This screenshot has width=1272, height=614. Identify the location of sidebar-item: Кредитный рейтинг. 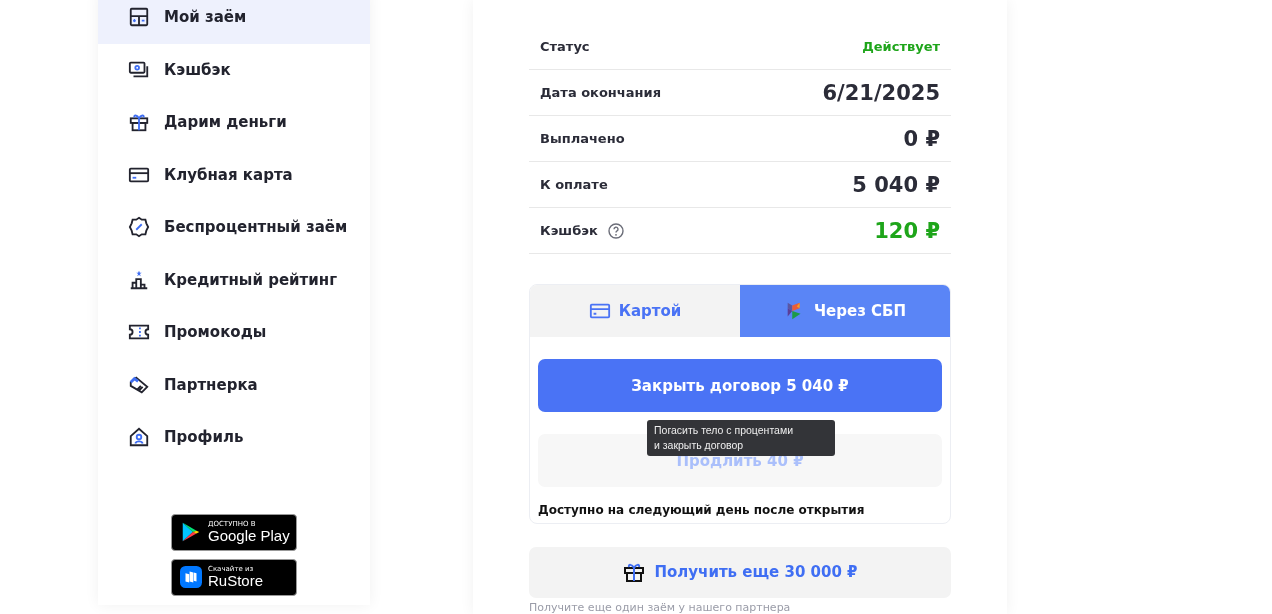
(234, 279).